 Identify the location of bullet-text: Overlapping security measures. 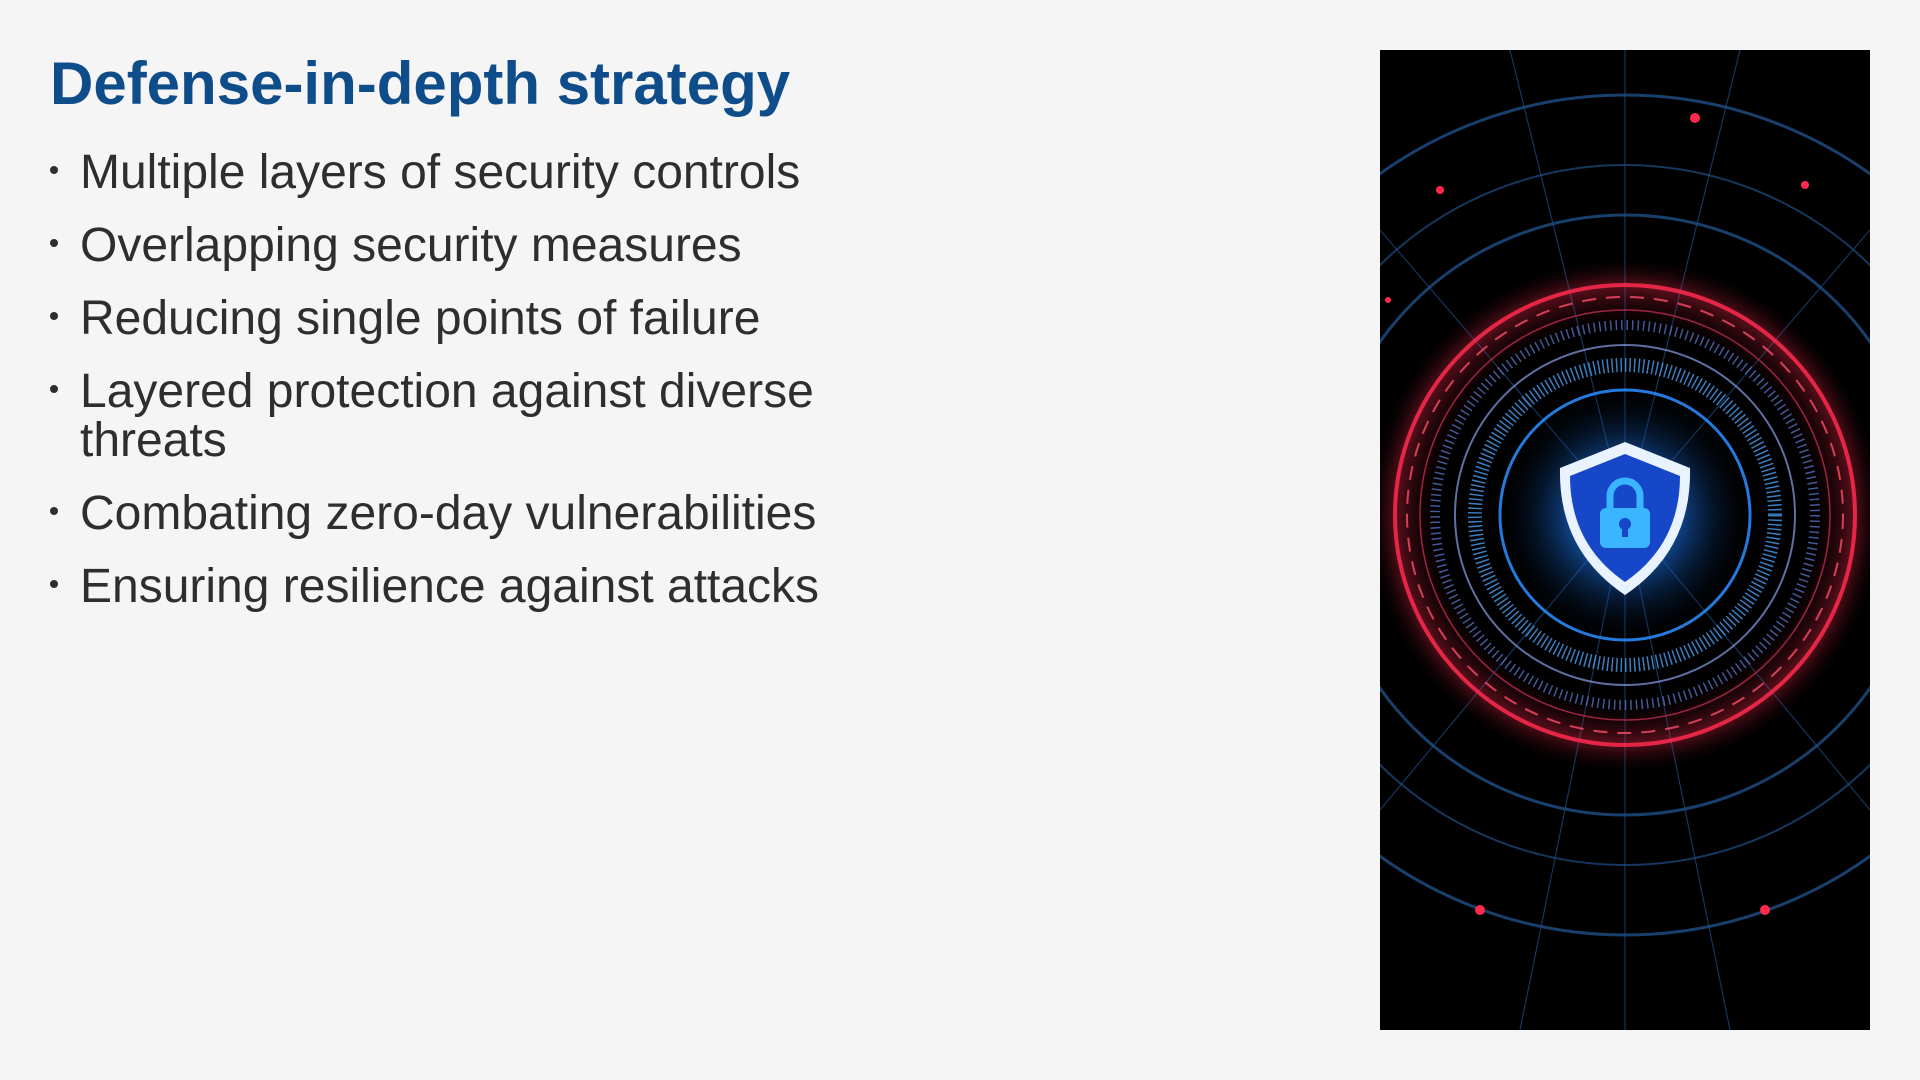
(411, 245).